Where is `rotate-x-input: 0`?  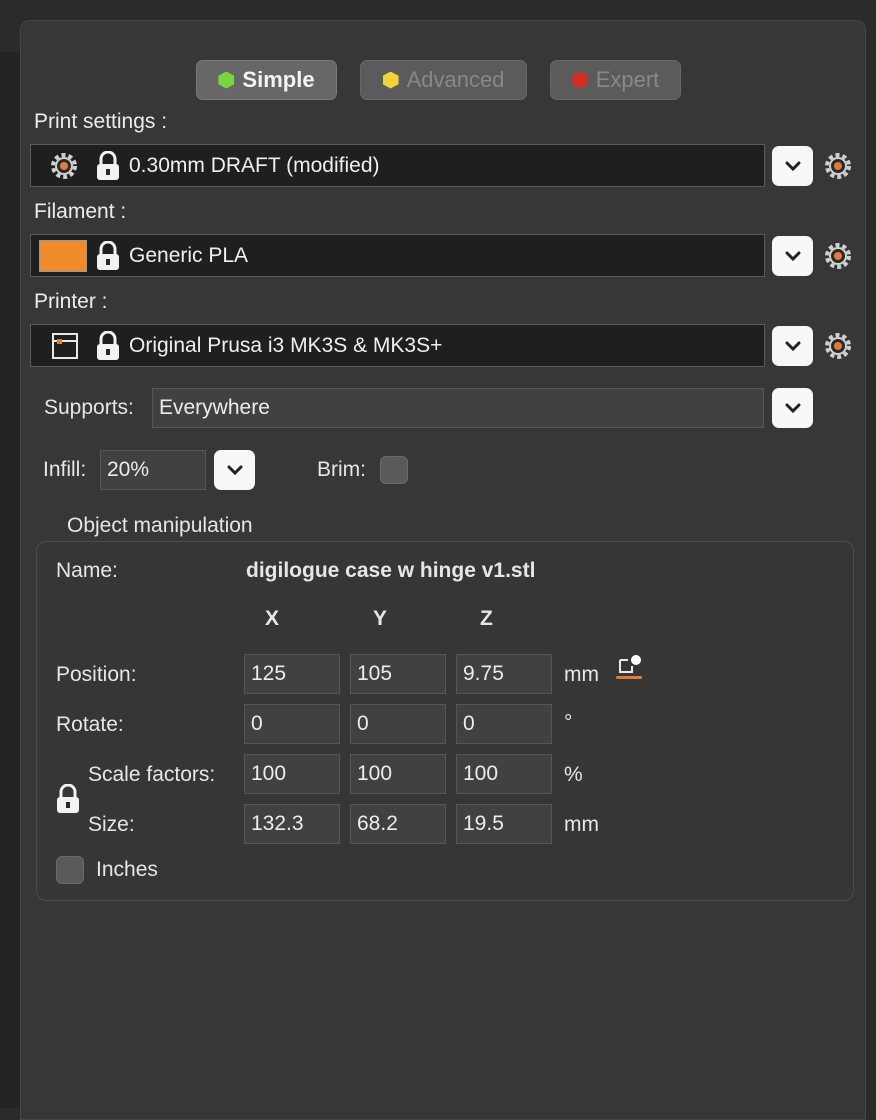
rotate-x-input: 0 is located at coordinates (292, 724).